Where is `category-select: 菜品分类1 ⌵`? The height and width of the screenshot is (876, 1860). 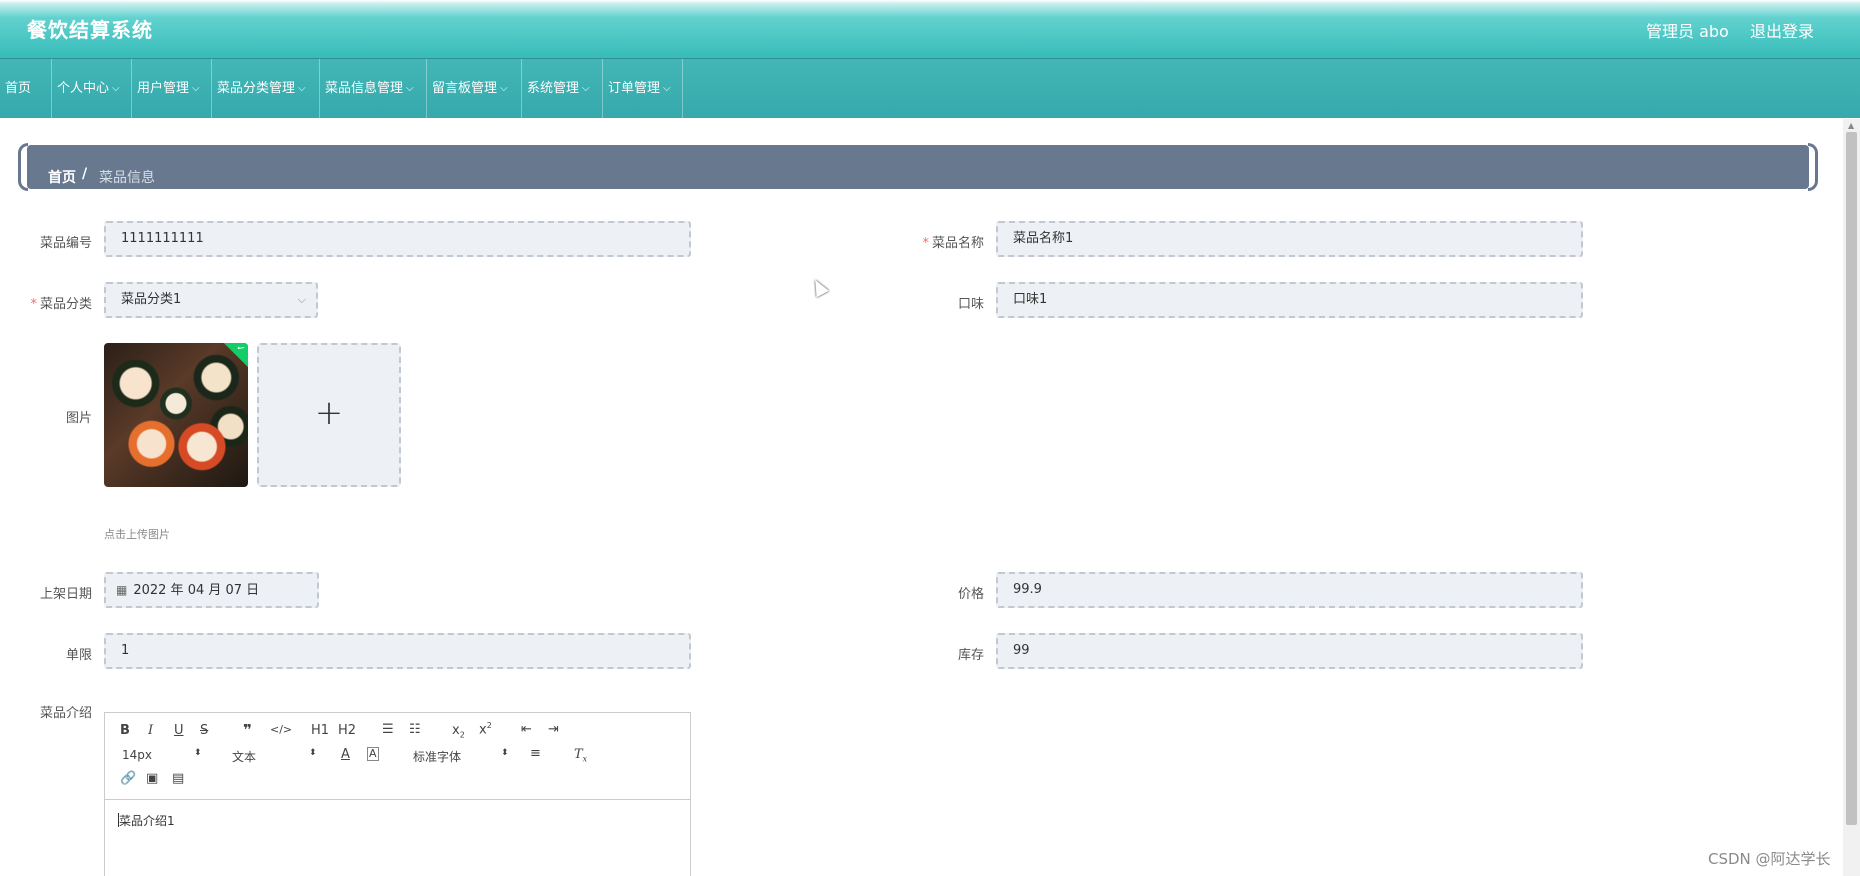
category-select: 菜品分类1 ⌵ is located at coordinates (211, 300).